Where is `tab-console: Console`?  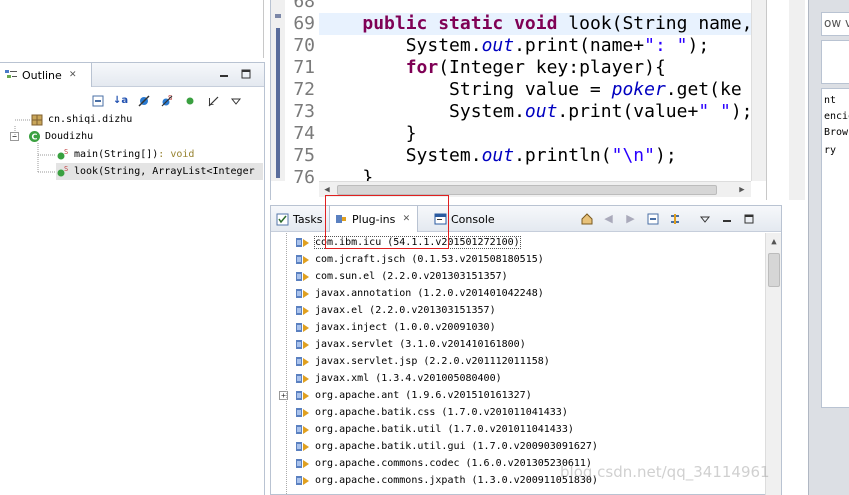 tab-console: Console is located at coordinates (464, 219).